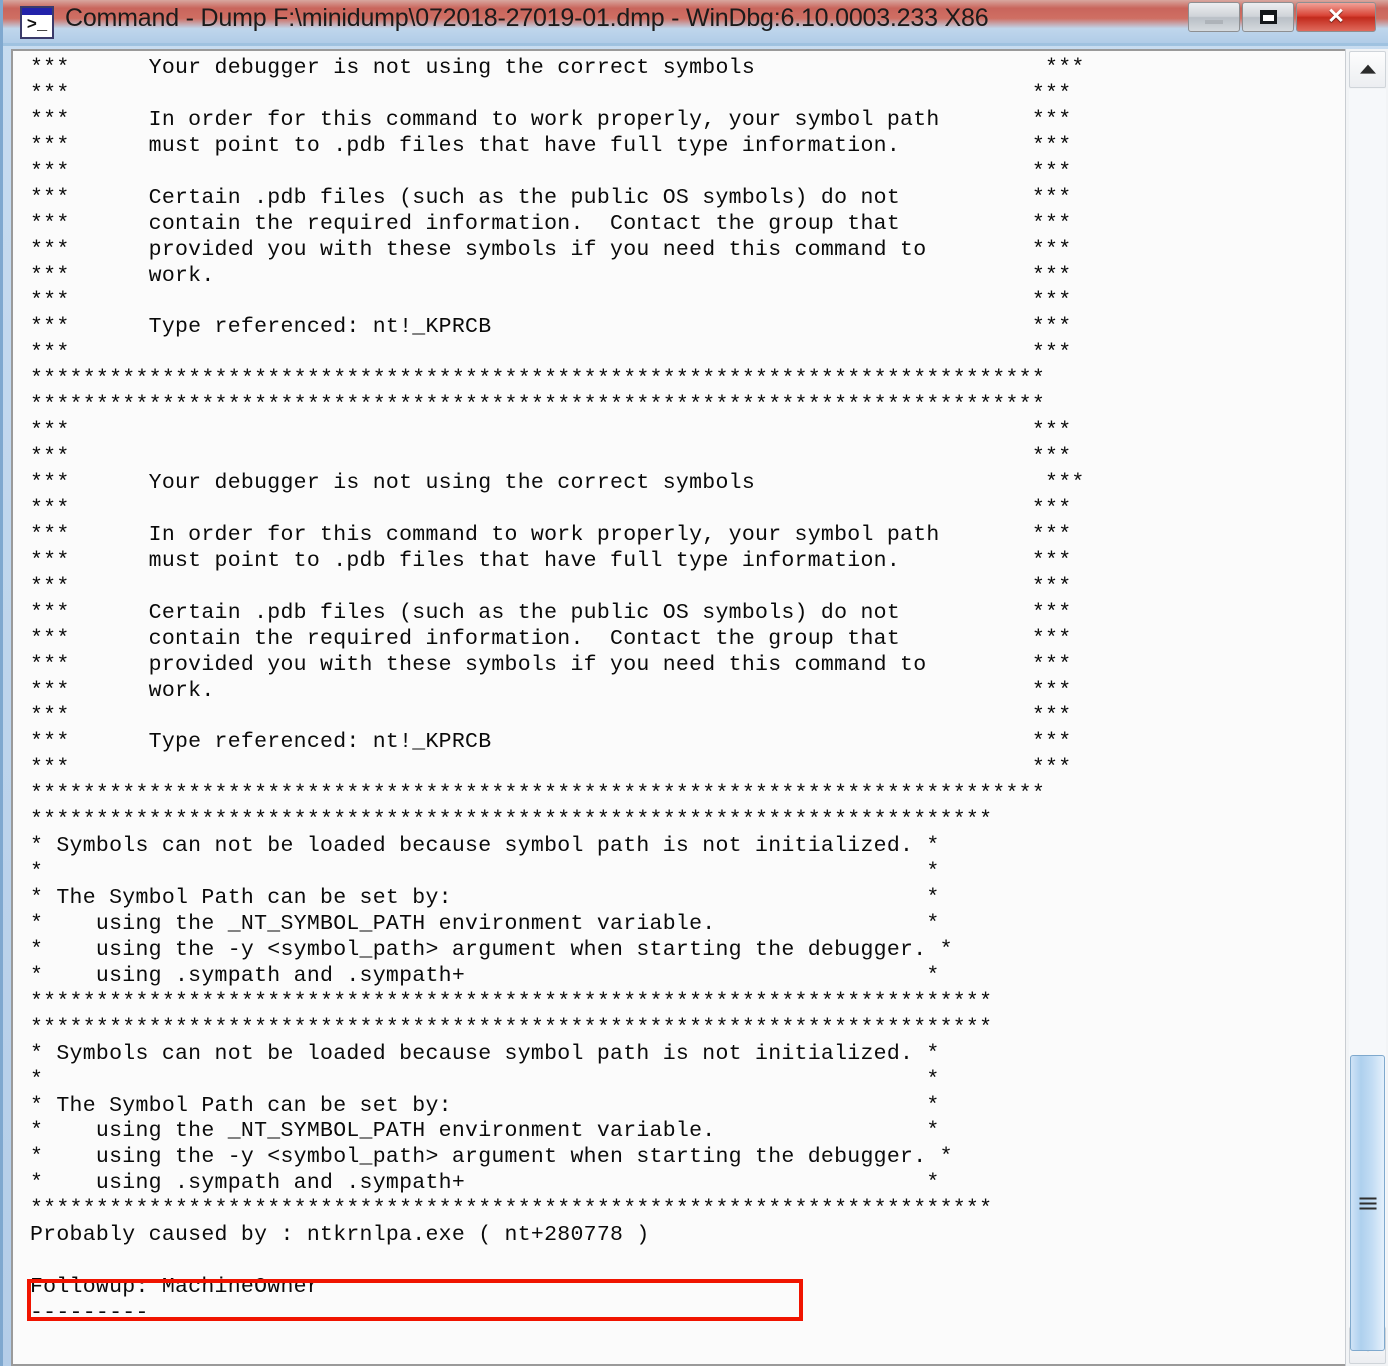  I want to click on vertical-scrollbar, so click(1366, 707).